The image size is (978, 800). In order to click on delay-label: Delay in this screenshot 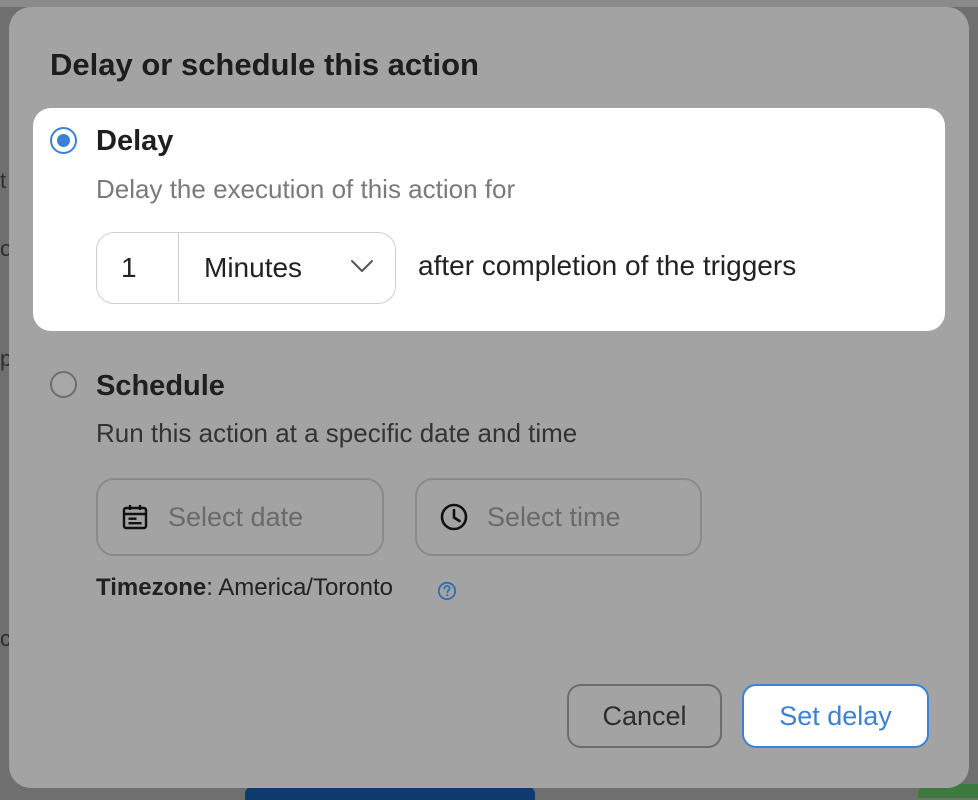, I will do `click(134, 141)`.